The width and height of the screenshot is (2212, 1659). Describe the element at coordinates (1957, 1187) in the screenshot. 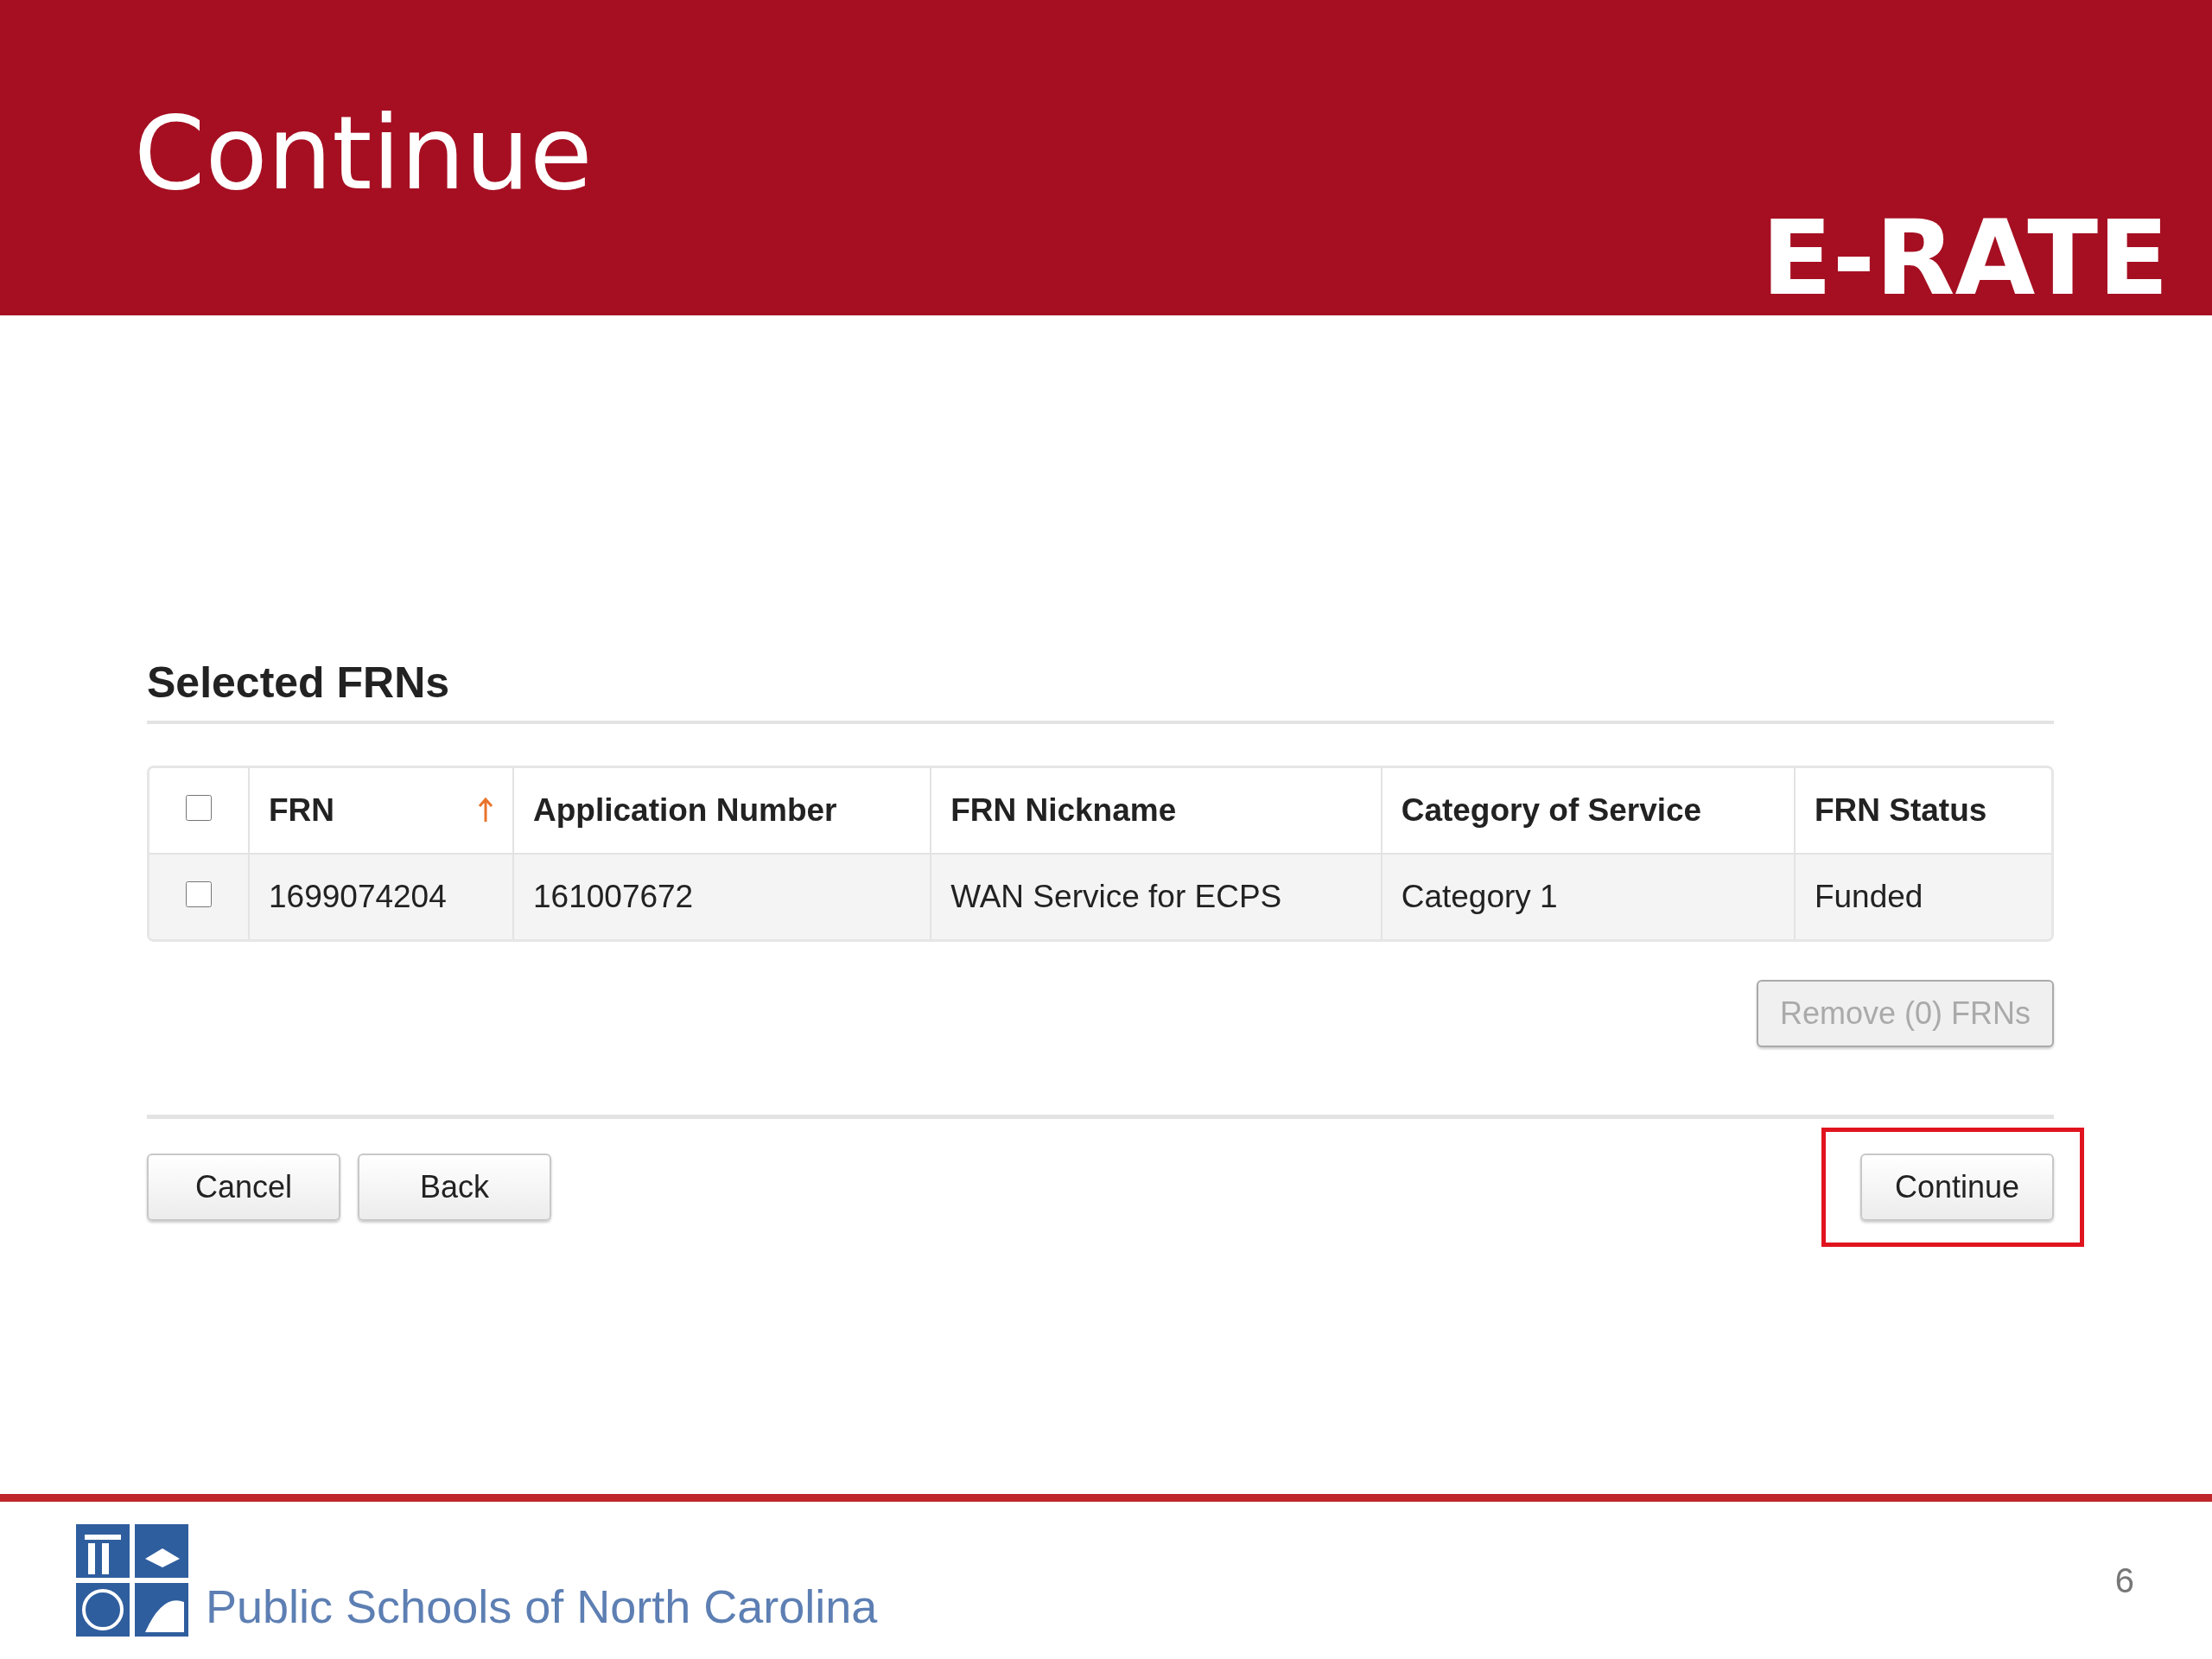

I see `action-button: Continue` at that location.